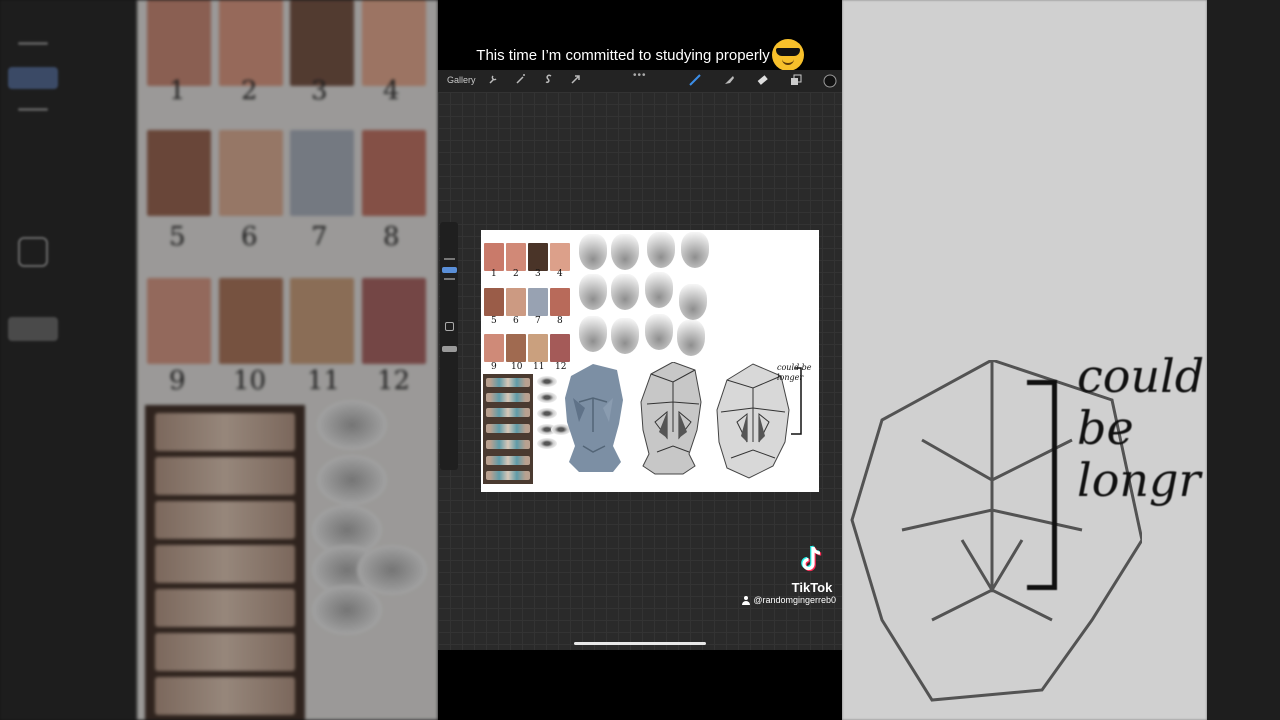 Image resolution: width=1280 pixels, height=720 pixels. Describe the element at coordinates (324, 381) in the screenshot. I see `bg-nose-number: 11` at that location.